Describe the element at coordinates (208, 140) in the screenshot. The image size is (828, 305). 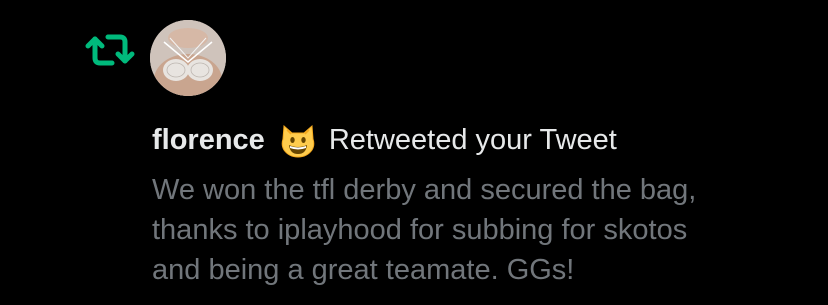
I see `user-name: florence` at that location.